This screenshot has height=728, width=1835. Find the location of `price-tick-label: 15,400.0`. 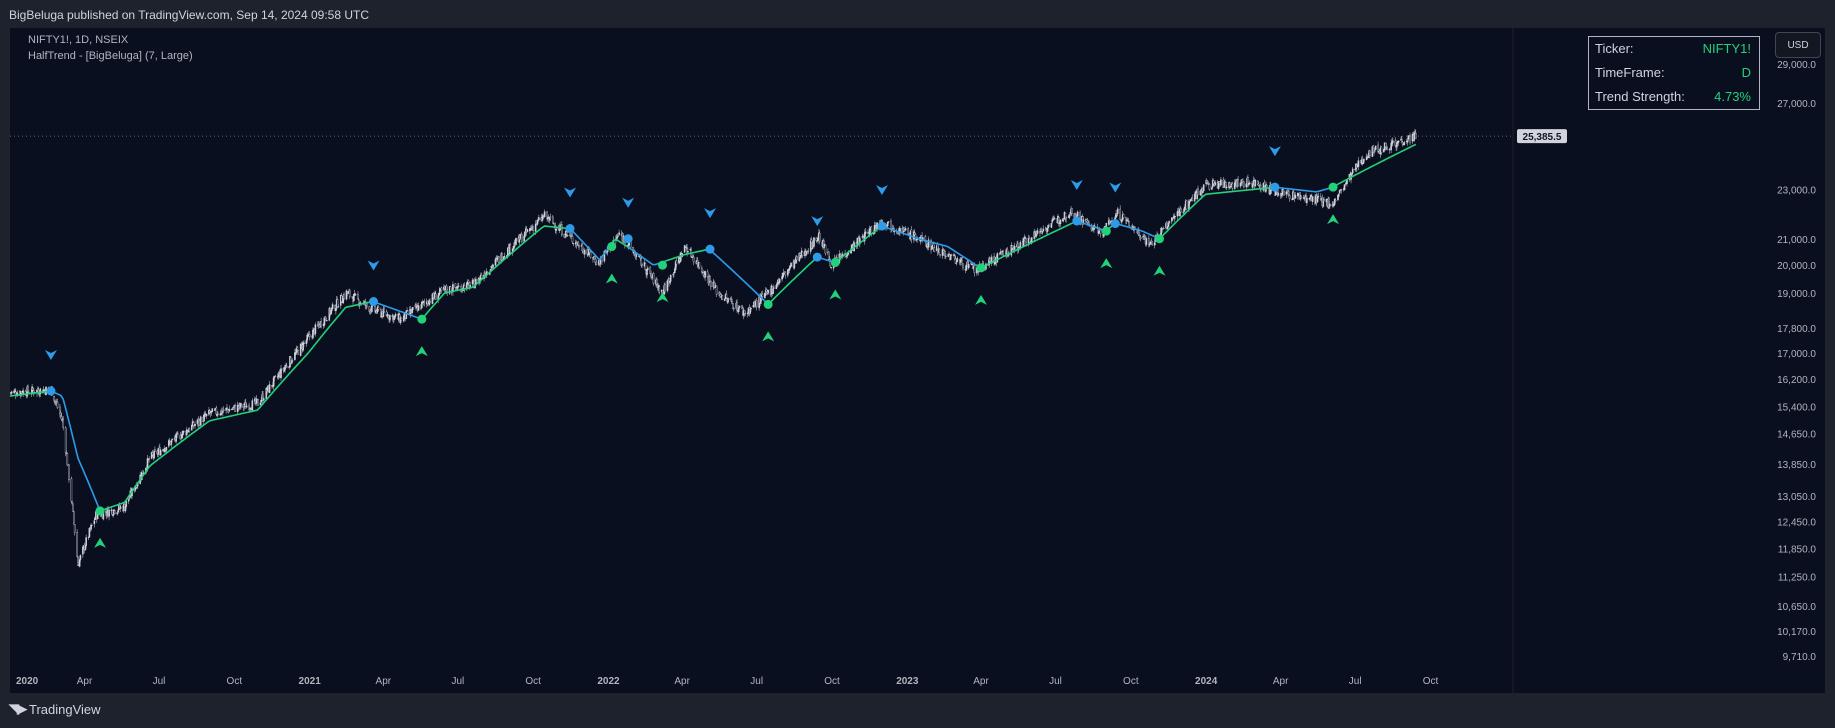

price-tick-label: 15,400.0 is located at coordinates (1796, 408).